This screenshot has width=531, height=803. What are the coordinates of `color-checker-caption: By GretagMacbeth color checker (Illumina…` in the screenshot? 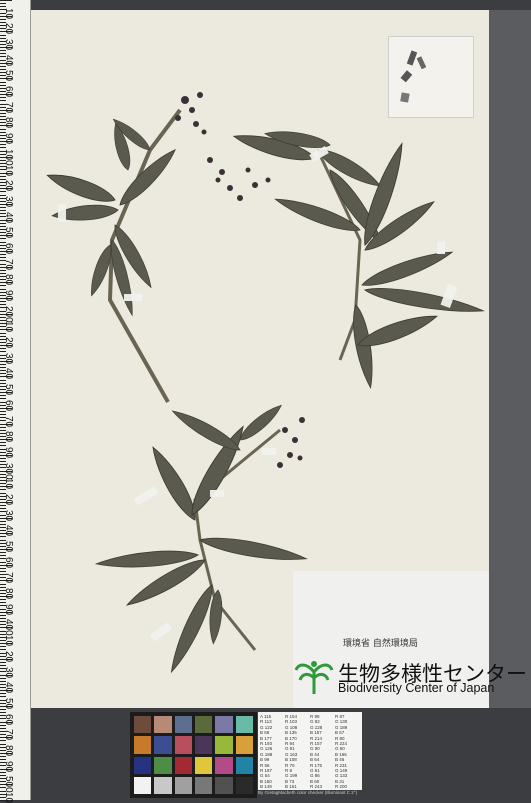 It's located at (308, 792).